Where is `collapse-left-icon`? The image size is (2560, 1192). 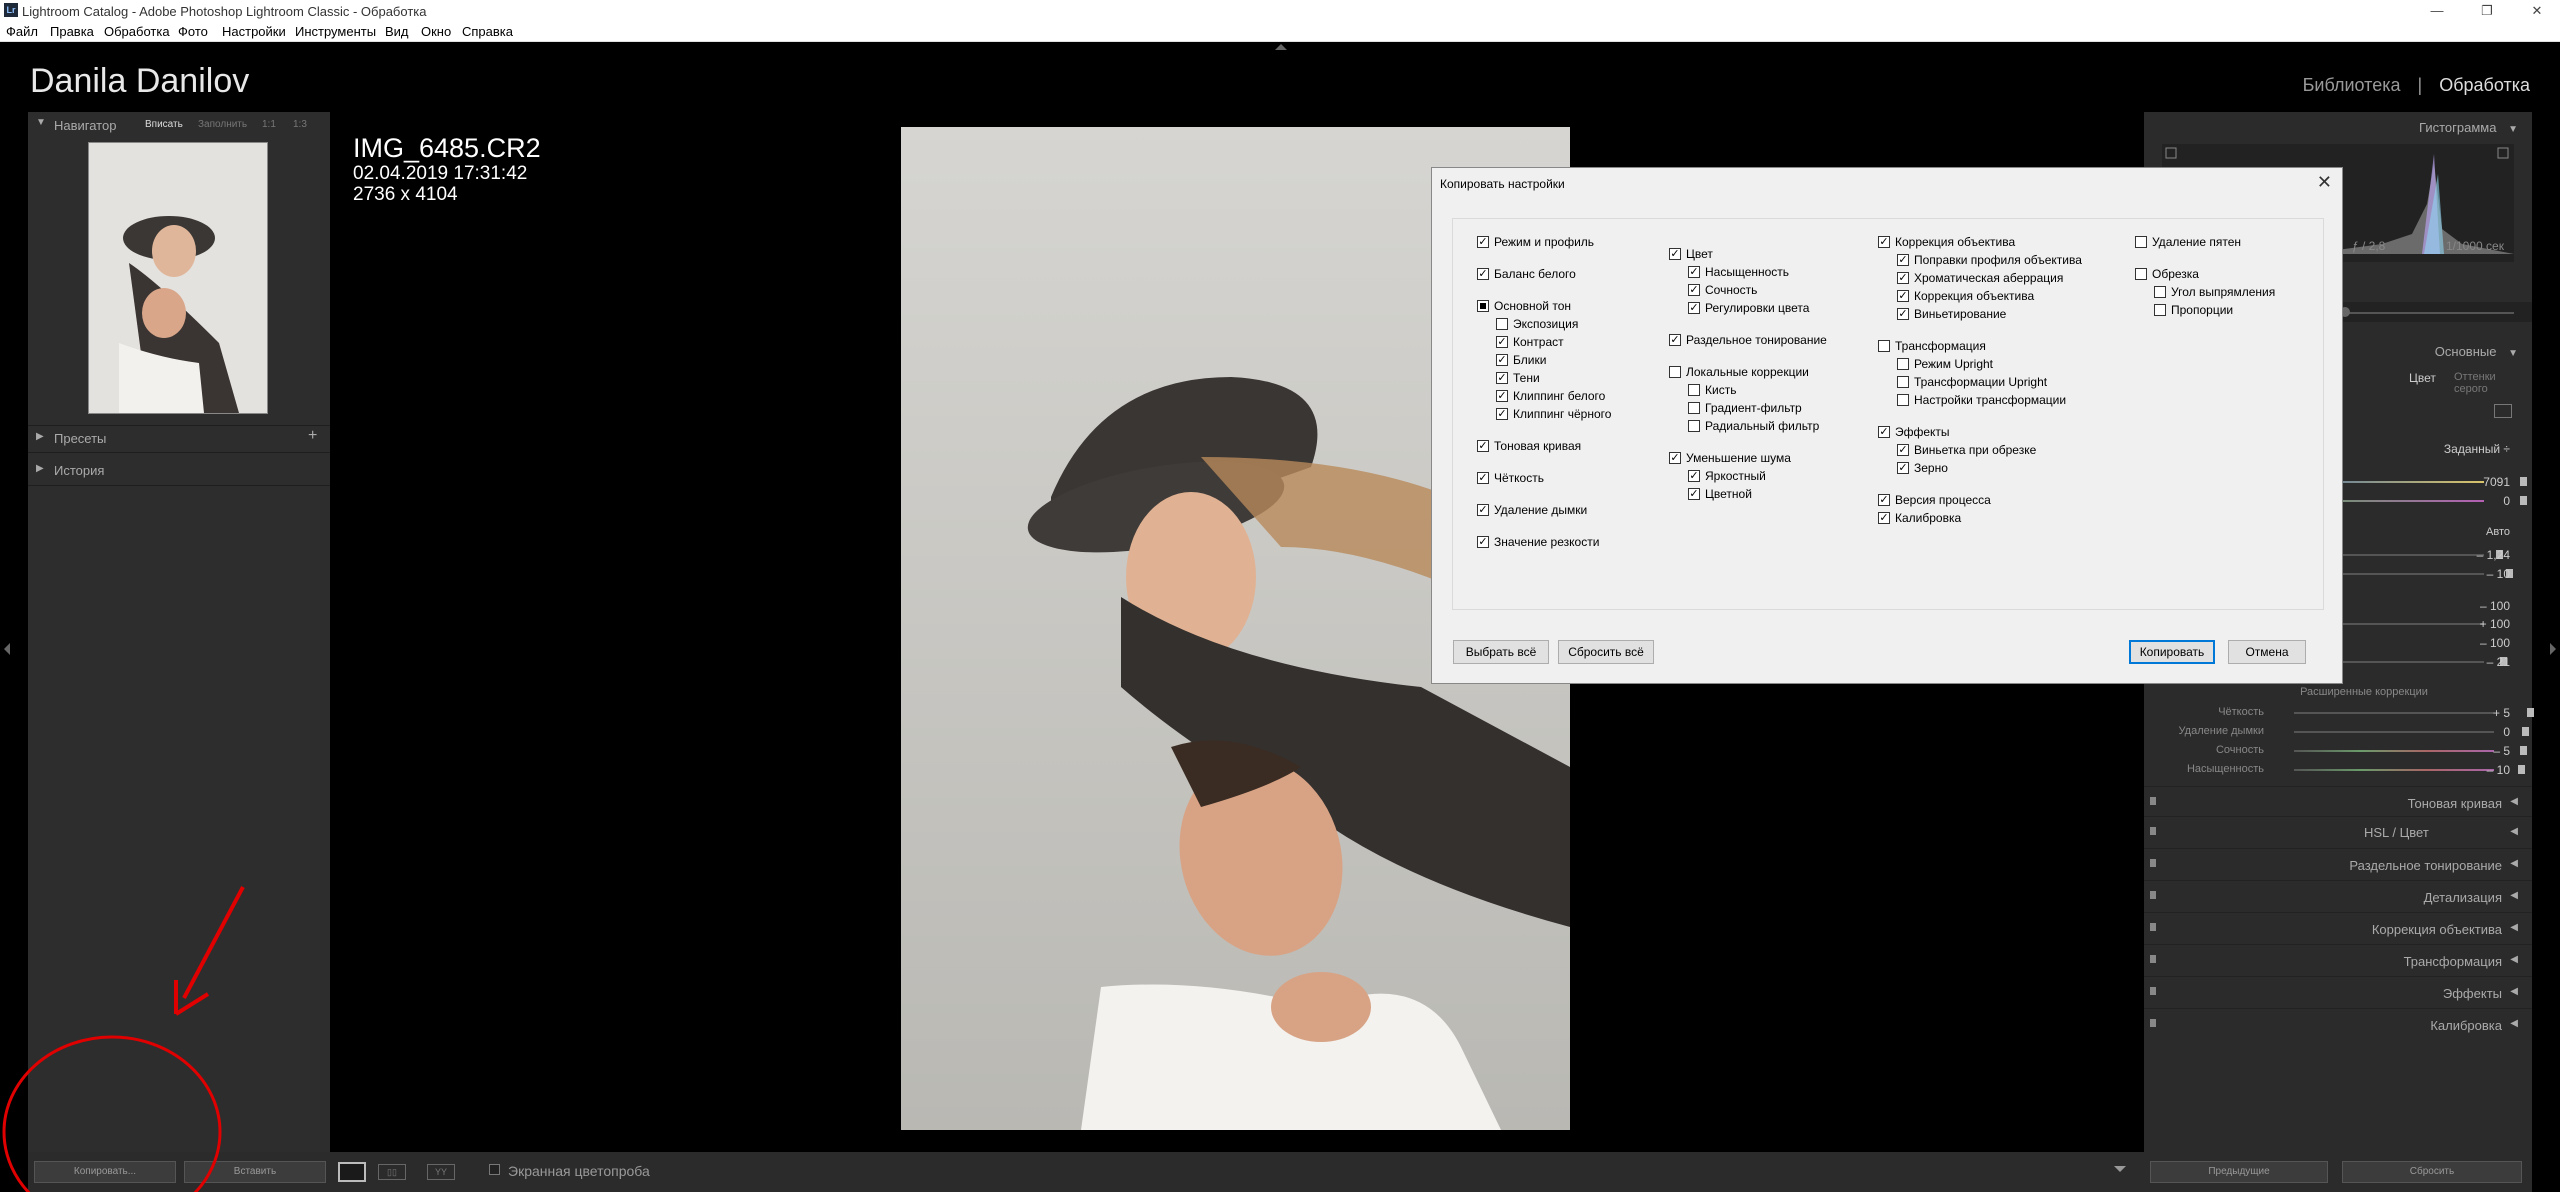 collapse-left-icon is located at coordinates (7, 649).